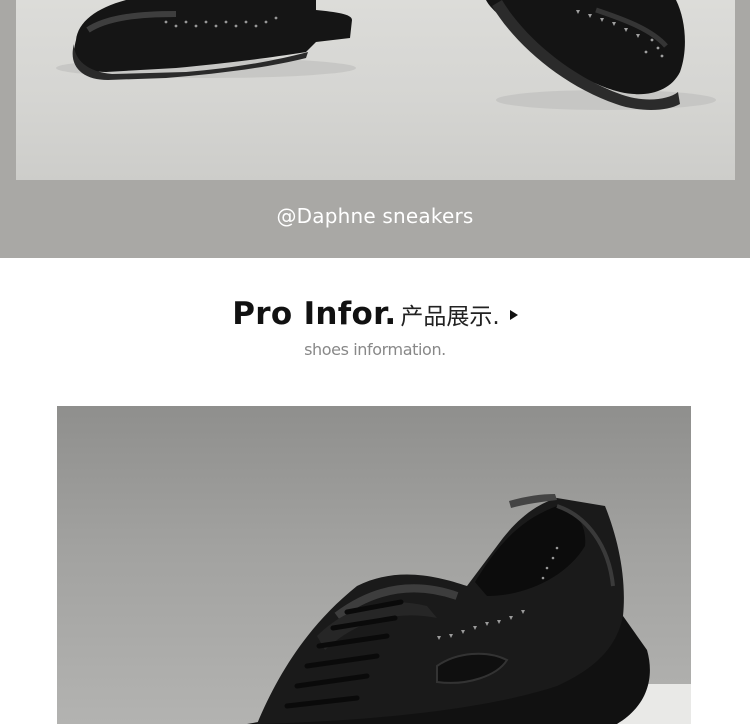 The image size is (750, 724). What do you see at coordinates (513, 315) in the screenshot?
I see `play-triangle-icon` at bounding box center [513, 315].